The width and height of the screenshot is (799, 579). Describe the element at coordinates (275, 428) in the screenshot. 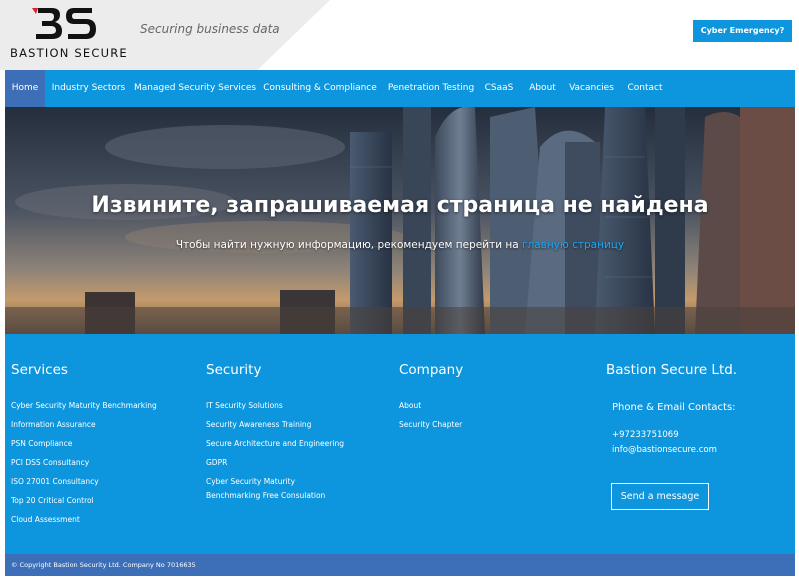

I see `footer-link: Security Awareness Training` at that location.